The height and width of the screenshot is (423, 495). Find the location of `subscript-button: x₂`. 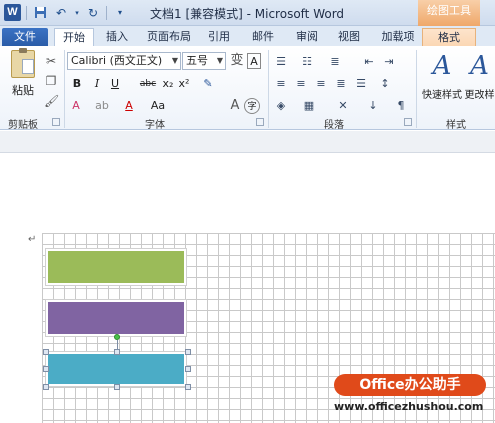

subscript-button: x₂ is located at coordinates (168, 84).